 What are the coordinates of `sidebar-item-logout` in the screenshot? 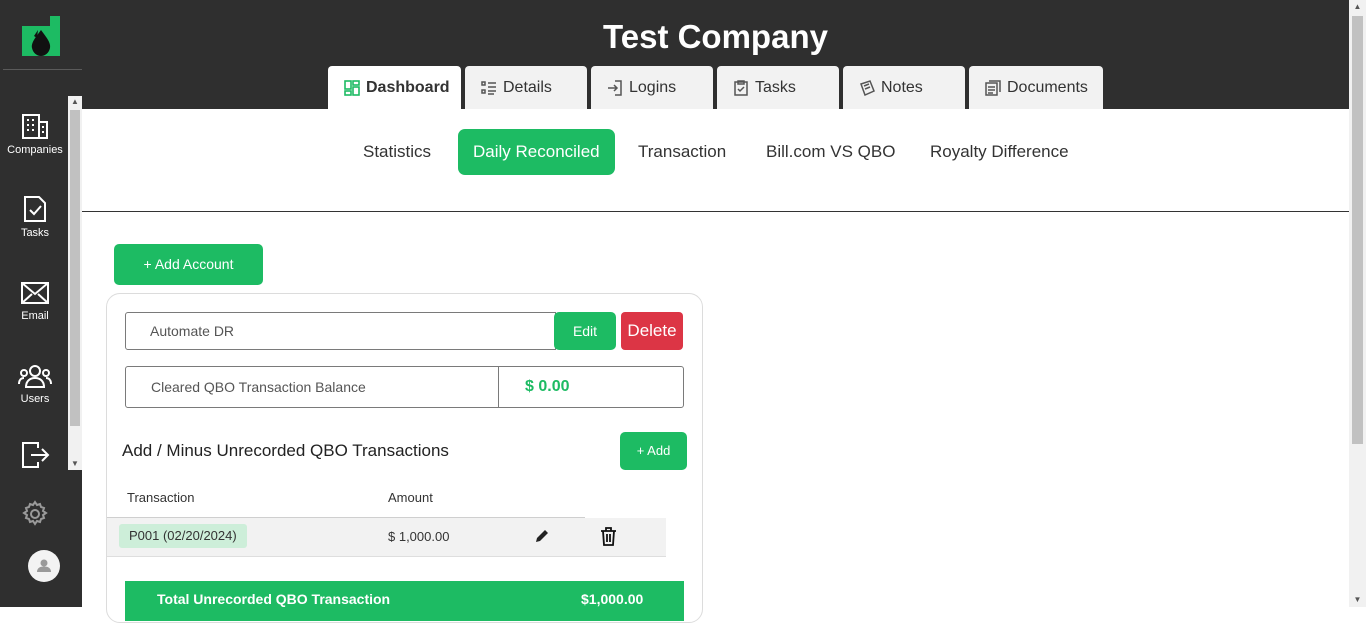 It's located at (35, 455).